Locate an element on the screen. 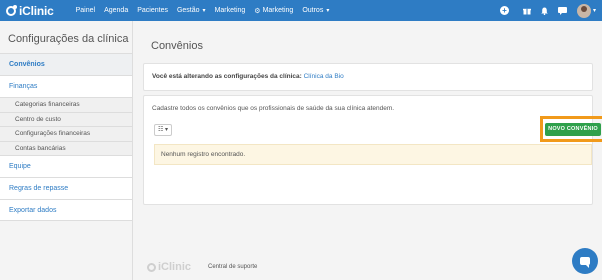 This screenshot has height=280, width=602. nav-item-pacientes: Pacientes is located at coordinates (152, 10).